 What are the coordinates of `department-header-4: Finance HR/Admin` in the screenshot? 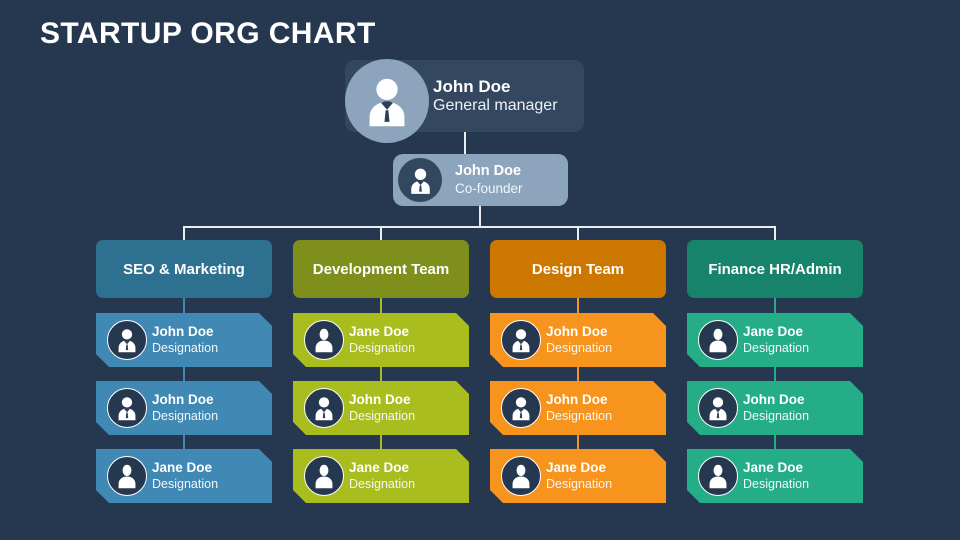 It's located at (775, 269).